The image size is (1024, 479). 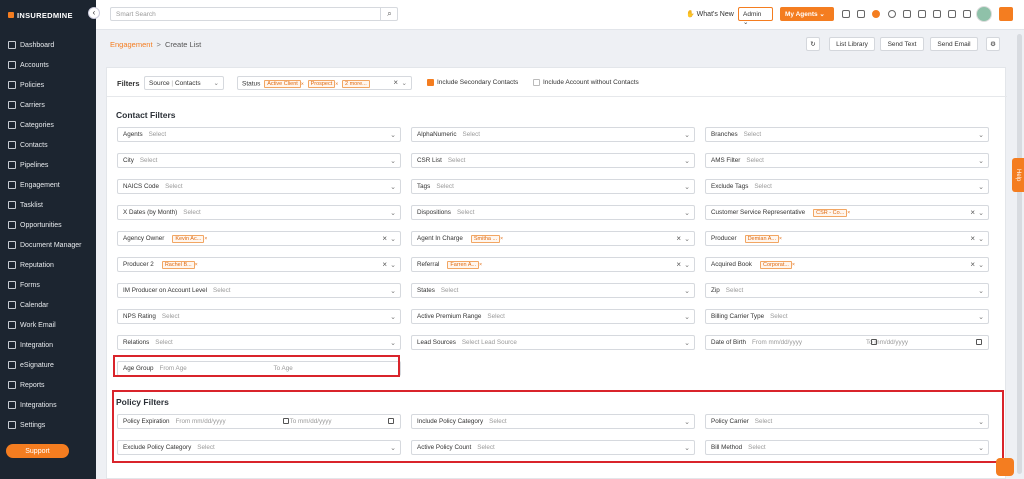 I want to click on sidebar-item-work-email: Work Email, so click(x=48, y=325).